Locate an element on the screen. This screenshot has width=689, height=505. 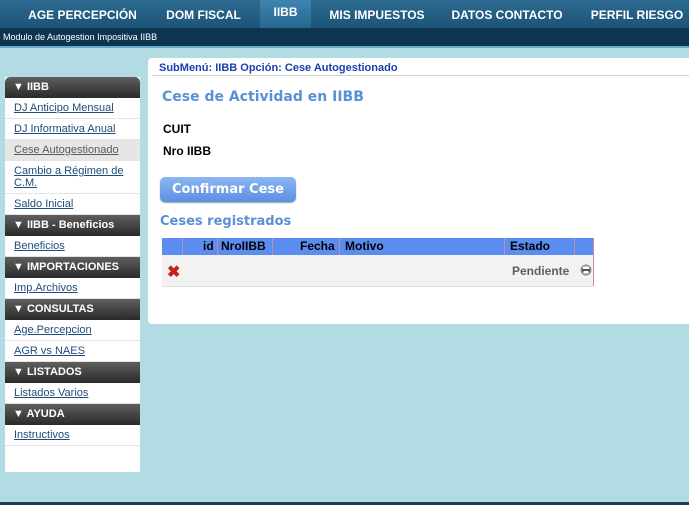
table-row: ✖ Pendiente is located at coordinates (378, 271).